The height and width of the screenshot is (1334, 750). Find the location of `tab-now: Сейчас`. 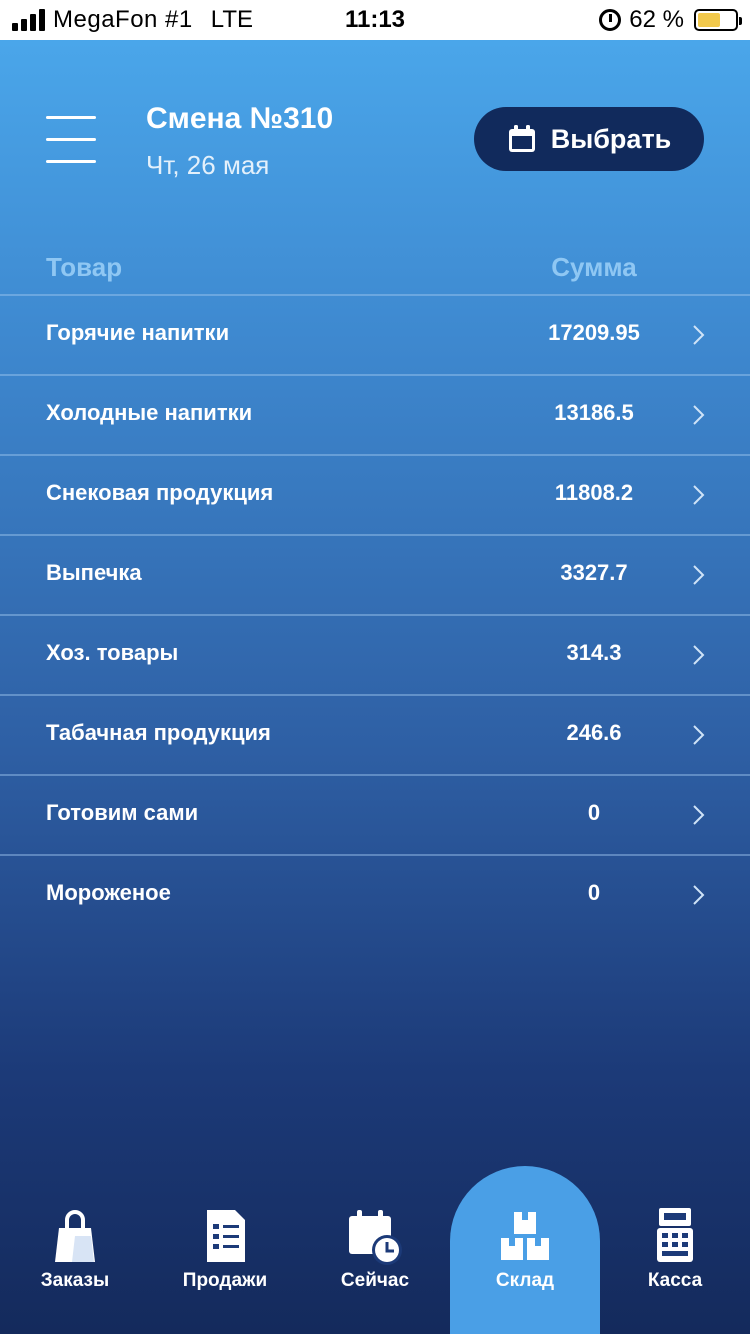

tab-now: Сейчас is located at coordinates (375, 1266).